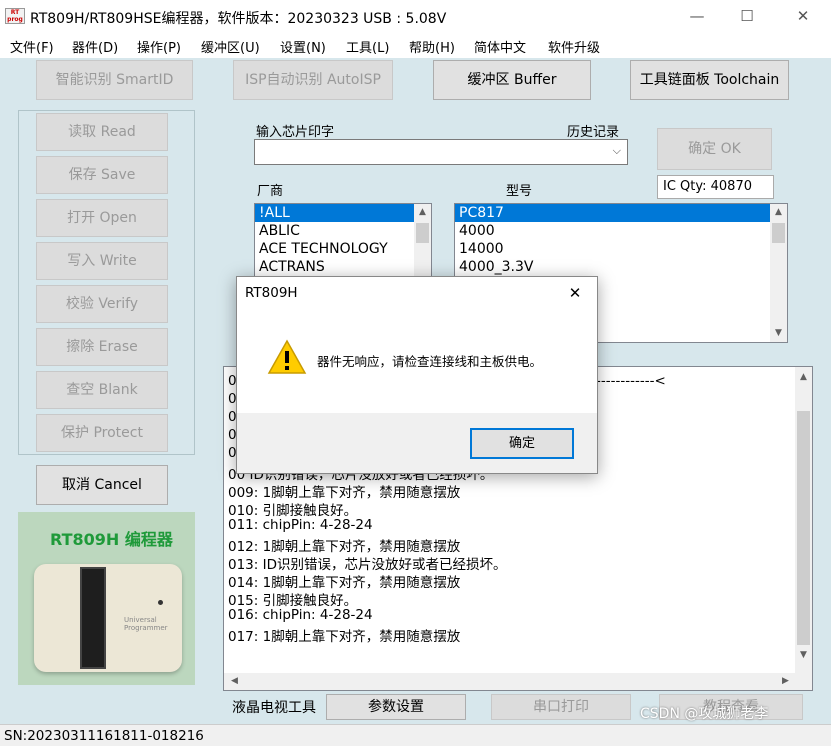  What do you see at coordinates (102, 433) in the screenshot?
I see `protect-button: 保护 Protect` at bounding box center [102, 433].